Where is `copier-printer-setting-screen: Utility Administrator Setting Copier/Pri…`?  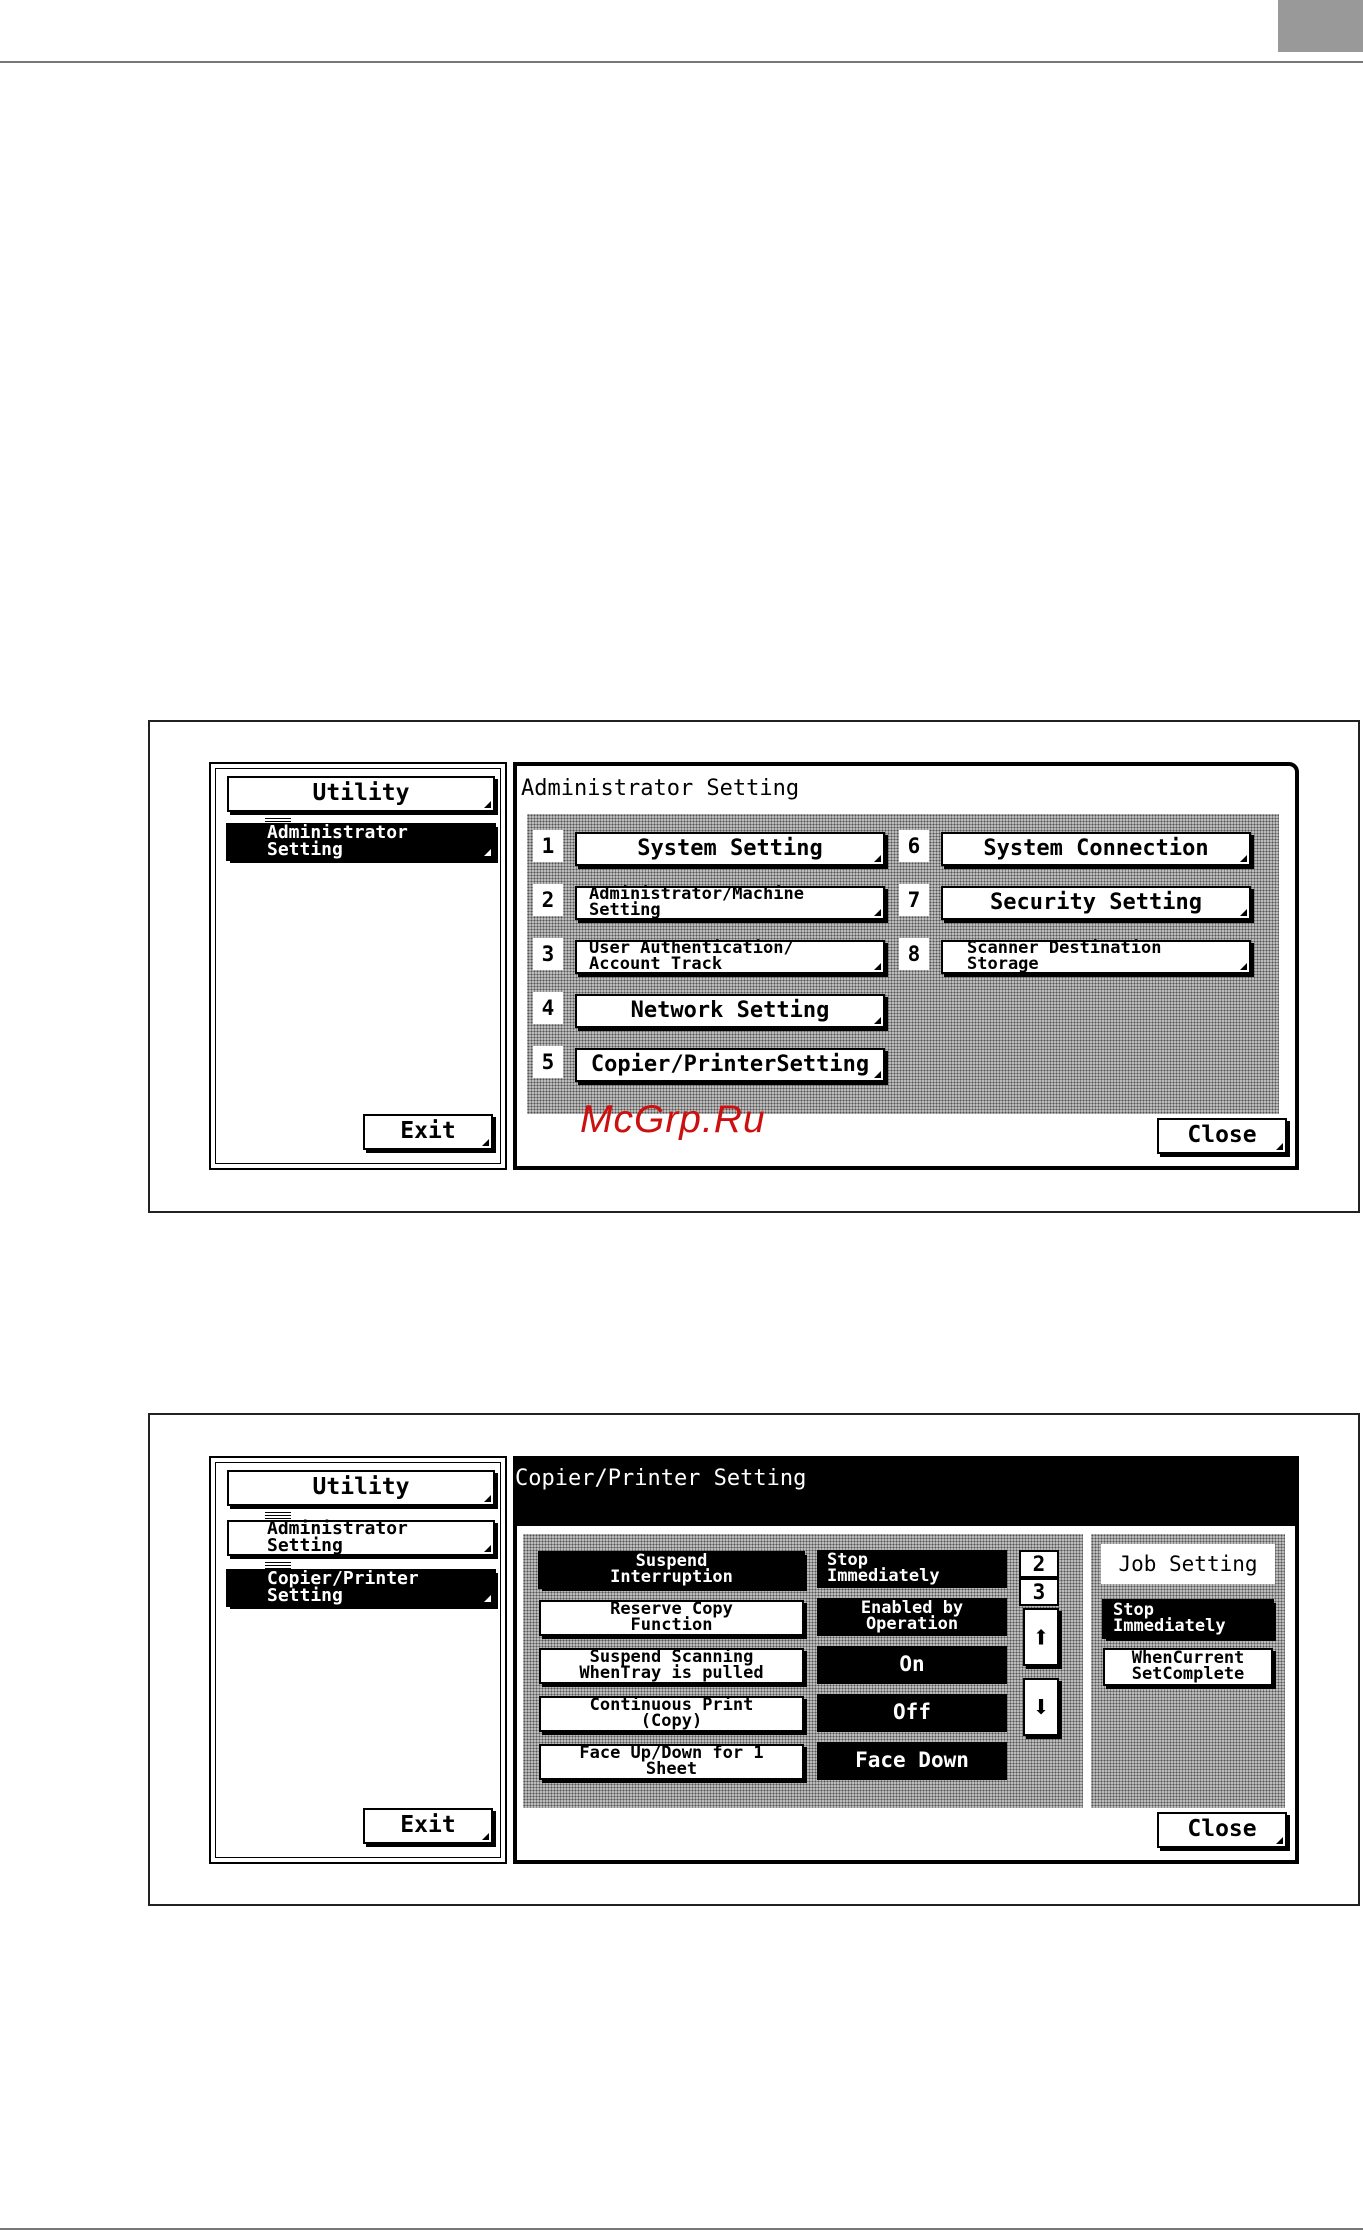 copier-printer-setting-screen: Utility Administrator Setting Copier/Pri… is located at coordinates (754, 1660).